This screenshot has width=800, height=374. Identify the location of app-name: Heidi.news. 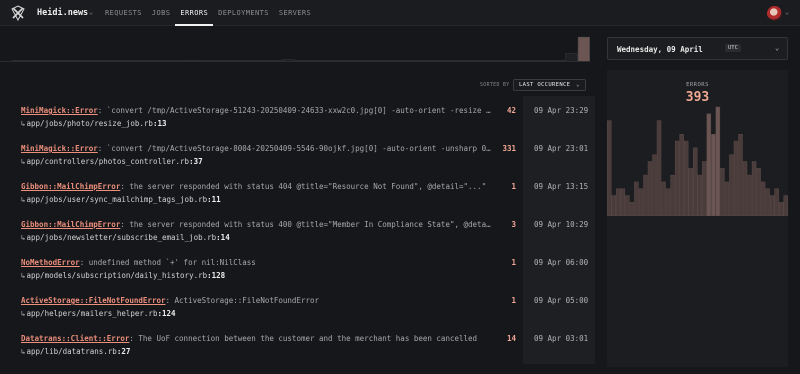
(62, 13).